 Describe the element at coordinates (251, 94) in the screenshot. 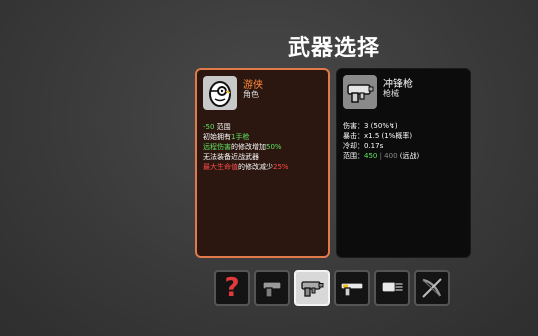

I see `character-type: 角色` at that location.